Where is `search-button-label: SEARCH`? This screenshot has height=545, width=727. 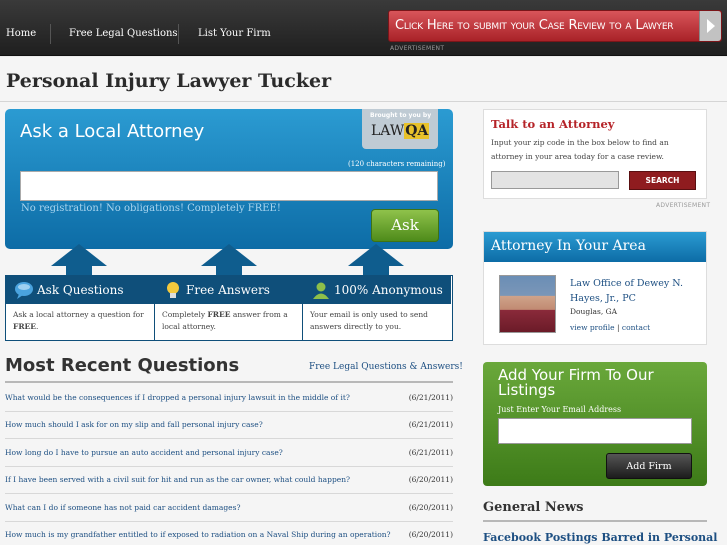 search-button-label: SEARCH is located at coordinates (662, 180).